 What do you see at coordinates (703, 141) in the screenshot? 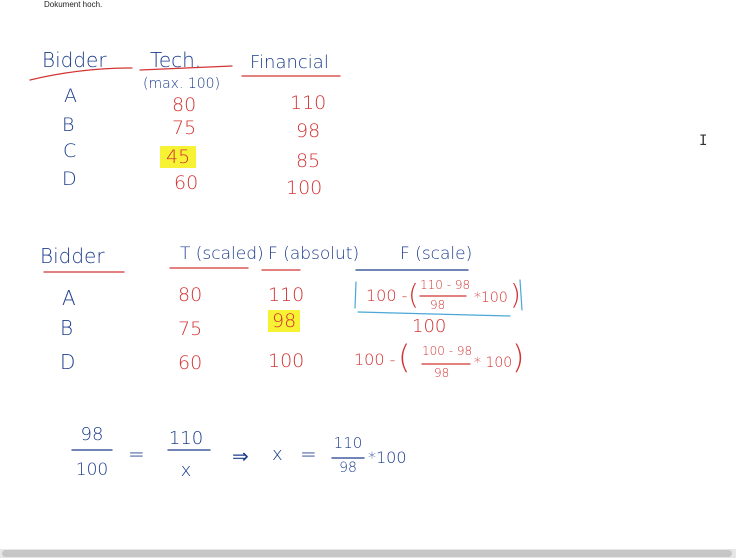
I see `text-cursor-icon: I` at bounding box center [703, 141].